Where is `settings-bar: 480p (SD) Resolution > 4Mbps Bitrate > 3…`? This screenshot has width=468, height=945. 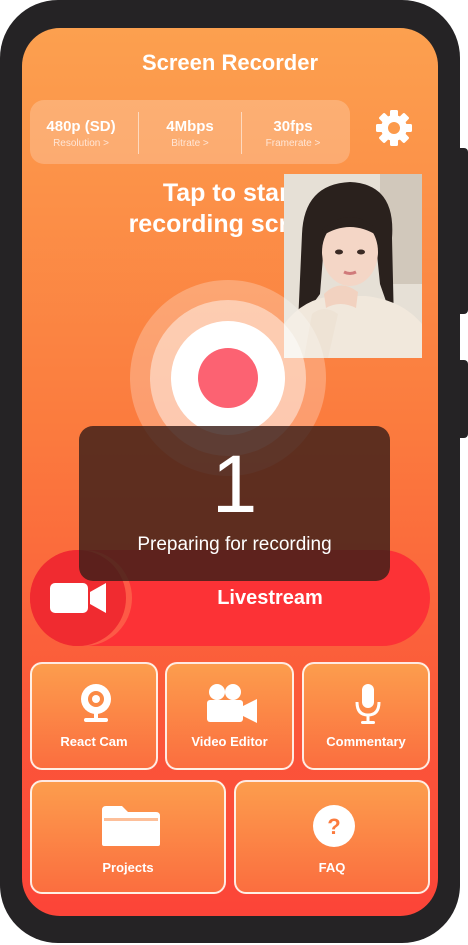
settings-bar: 480p (SD) Resolution > 4Mbps Bitrate > 3… is located at coordinates (190, 132).